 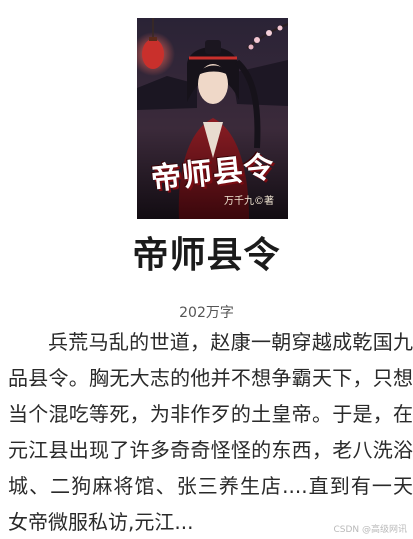 What do you see at coordinates (249, 201) in the screenshot?
I see `cover-author: 万千九©著` at bounding box center [249, 201].